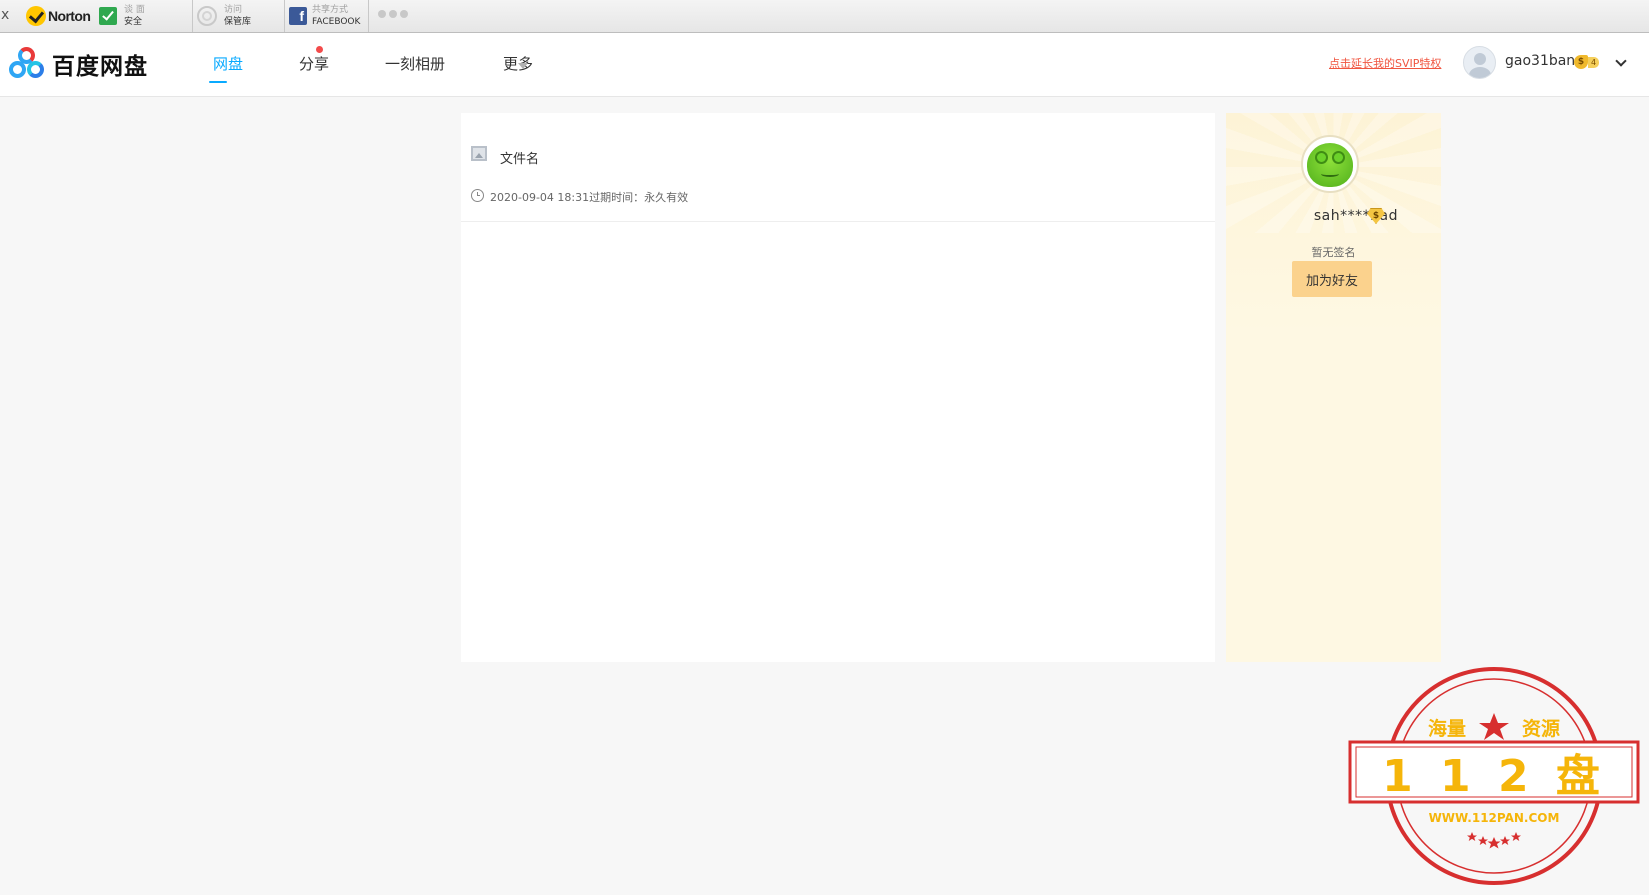 The height and width of the screenshot is (895, 1649). Describe the element at coordinates (1594, 62) in the screenshot. I see `vip-level: 4` at that location.